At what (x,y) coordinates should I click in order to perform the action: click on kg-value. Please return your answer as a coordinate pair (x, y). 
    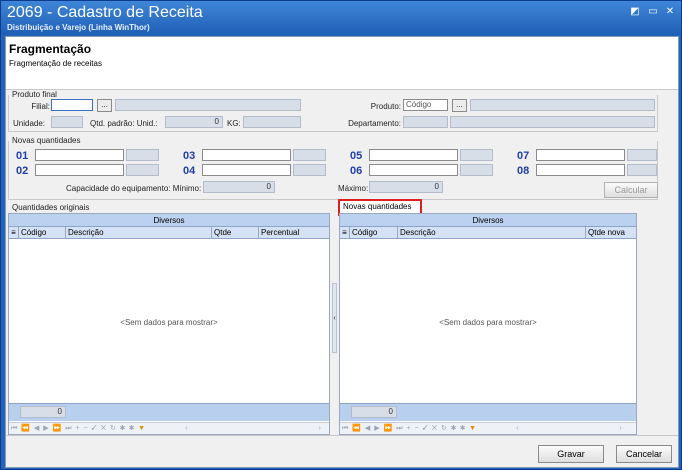
    Looking at the image, I should click on (272, 122).